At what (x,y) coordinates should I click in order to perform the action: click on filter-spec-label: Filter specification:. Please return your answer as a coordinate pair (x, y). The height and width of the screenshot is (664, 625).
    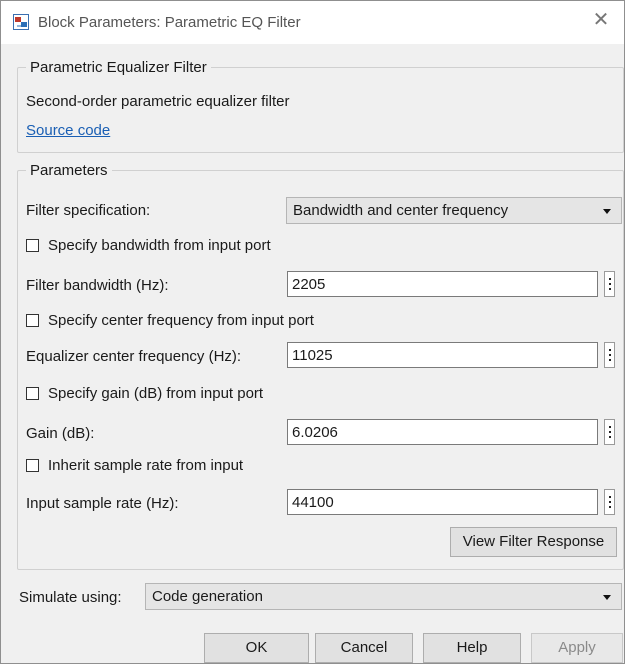
    Looking at the image, I should click on (88, 210).